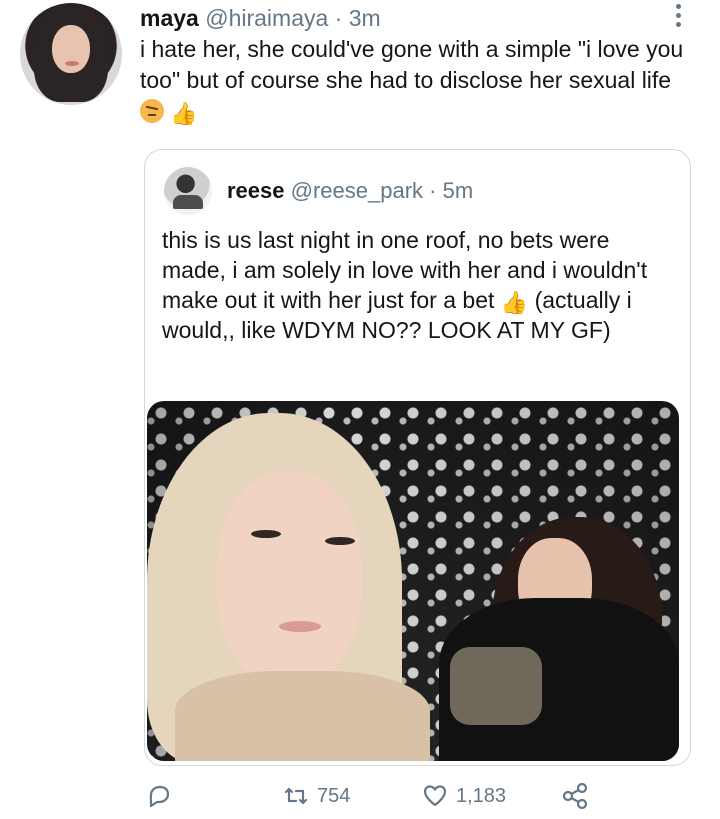  I want to click on like-count: 1,183, so click(481, 795).